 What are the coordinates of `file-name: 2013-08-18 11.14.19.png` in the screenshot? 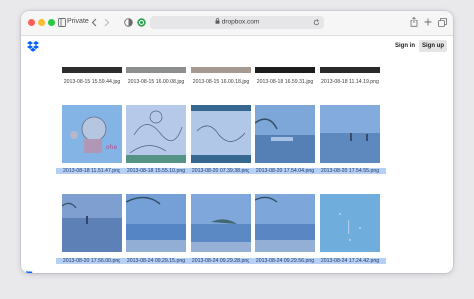 It's located at (350, 82).